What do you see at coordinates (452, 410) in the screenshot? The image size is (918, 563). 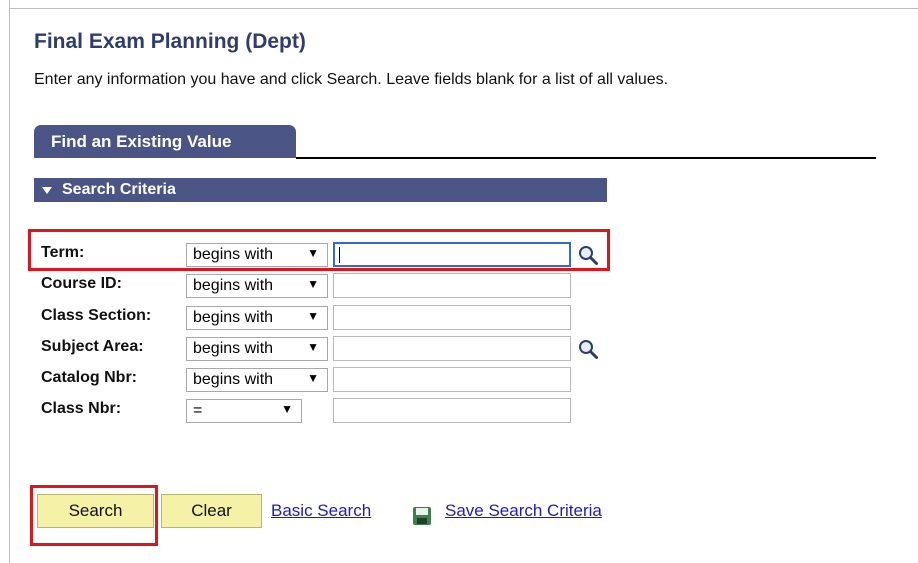 I see `class-nbr-input` at bounding box center [452, 410].